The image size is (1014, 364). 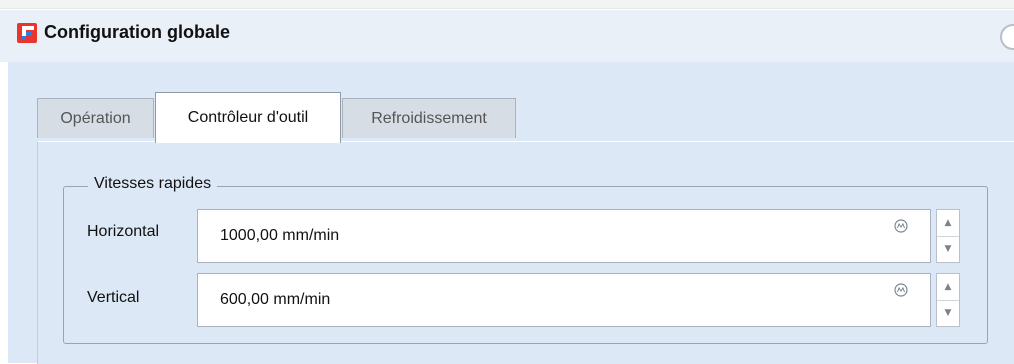 I want to click on horizontal-label: Horizontal, so click(x=123, y=231).